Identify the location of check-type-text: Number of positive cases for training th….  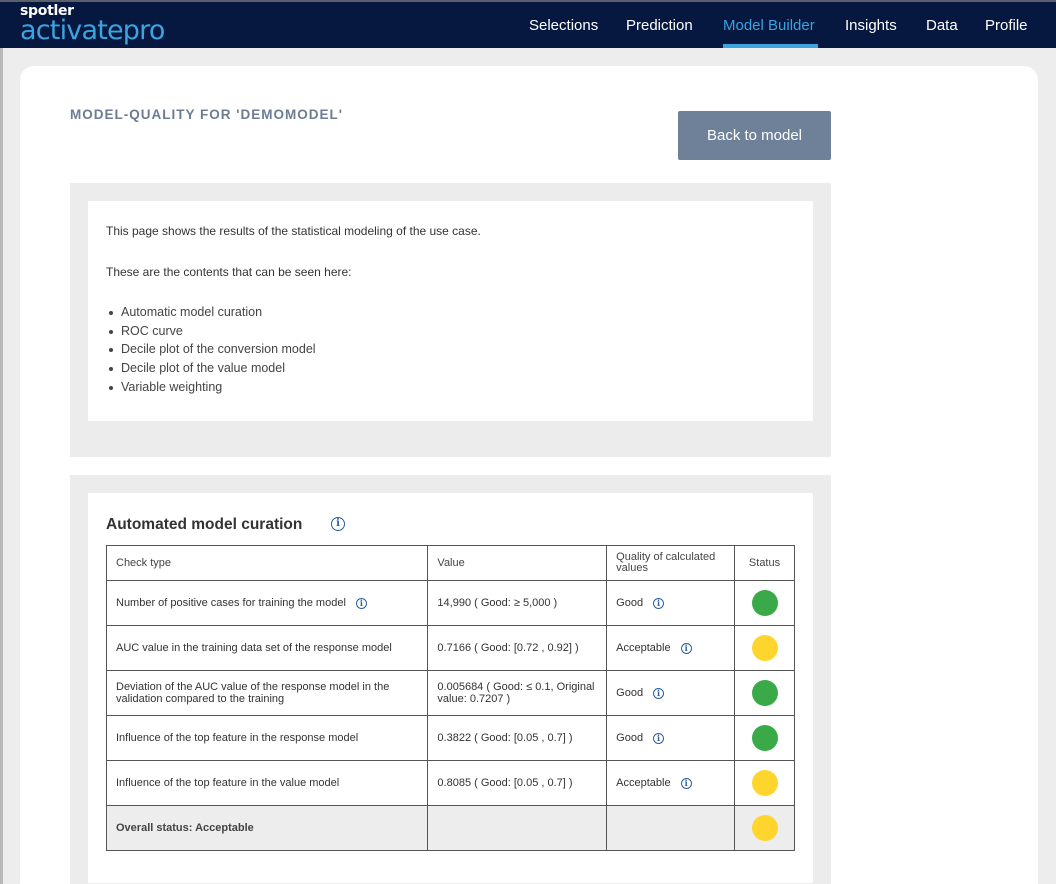
(231, 603).